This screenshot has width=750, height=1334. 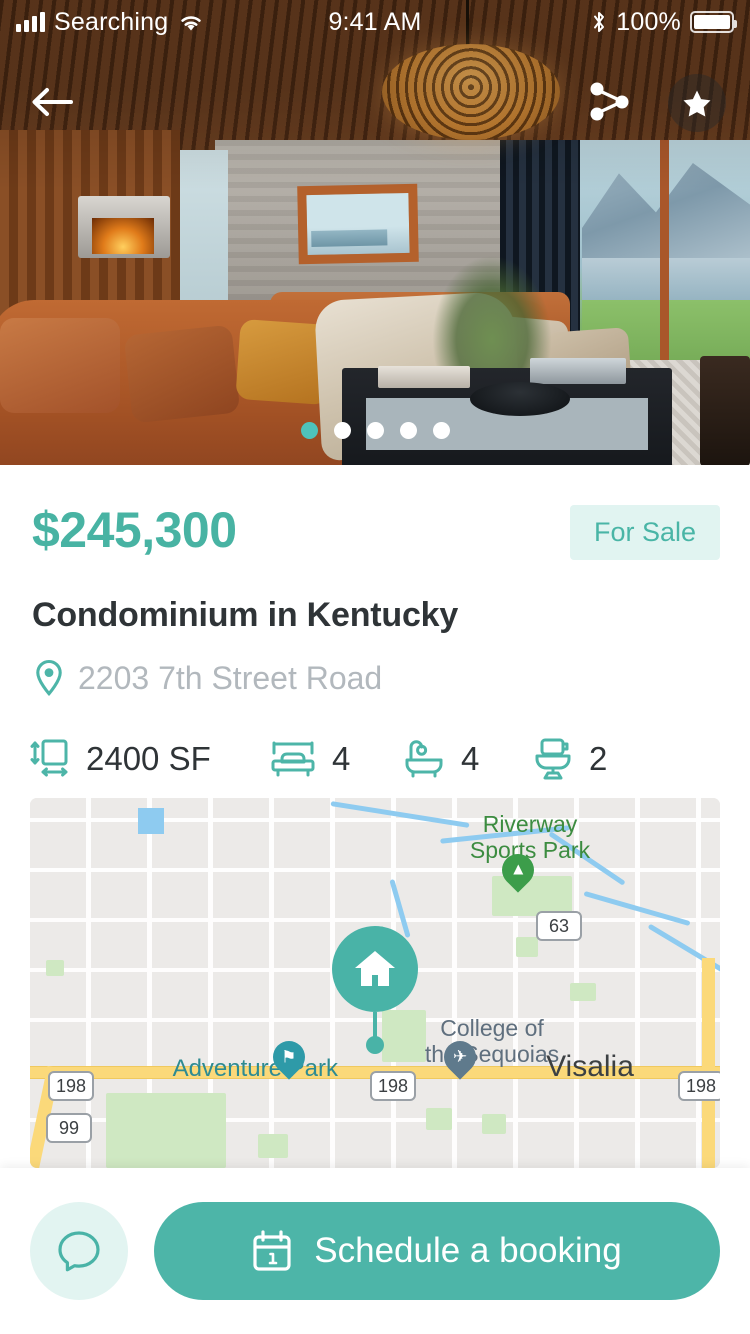 I want to click on status-bar-right: 100%, so click(x=600, y=22).